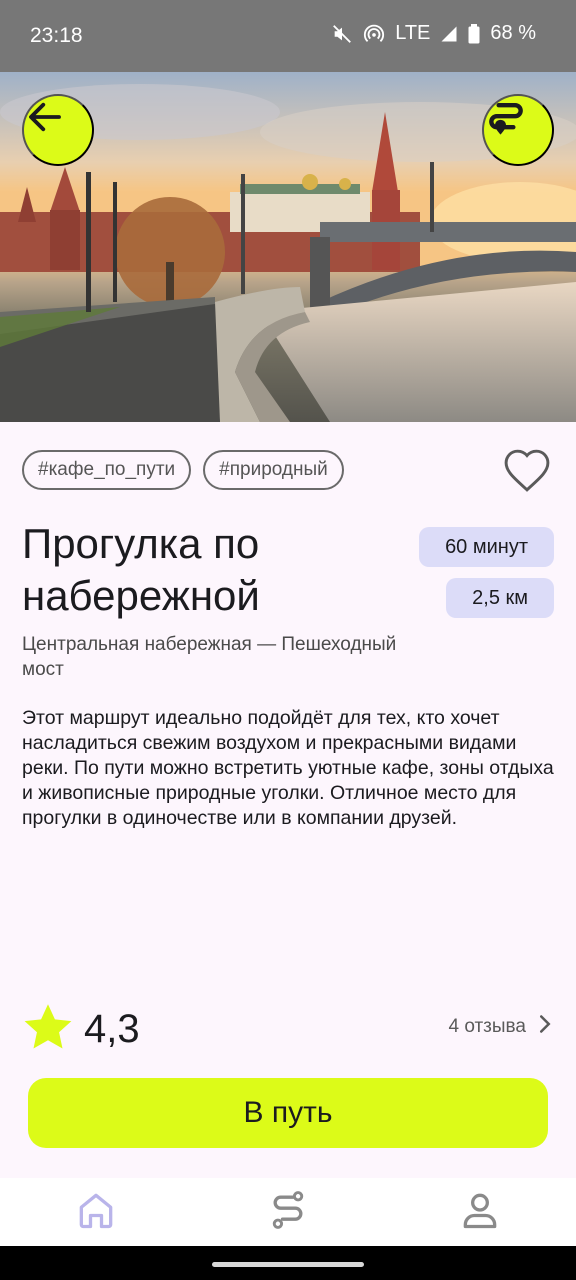 This screenshot has height=1280, width=576. I want to click on gesture-handle, so click(288, 1264).